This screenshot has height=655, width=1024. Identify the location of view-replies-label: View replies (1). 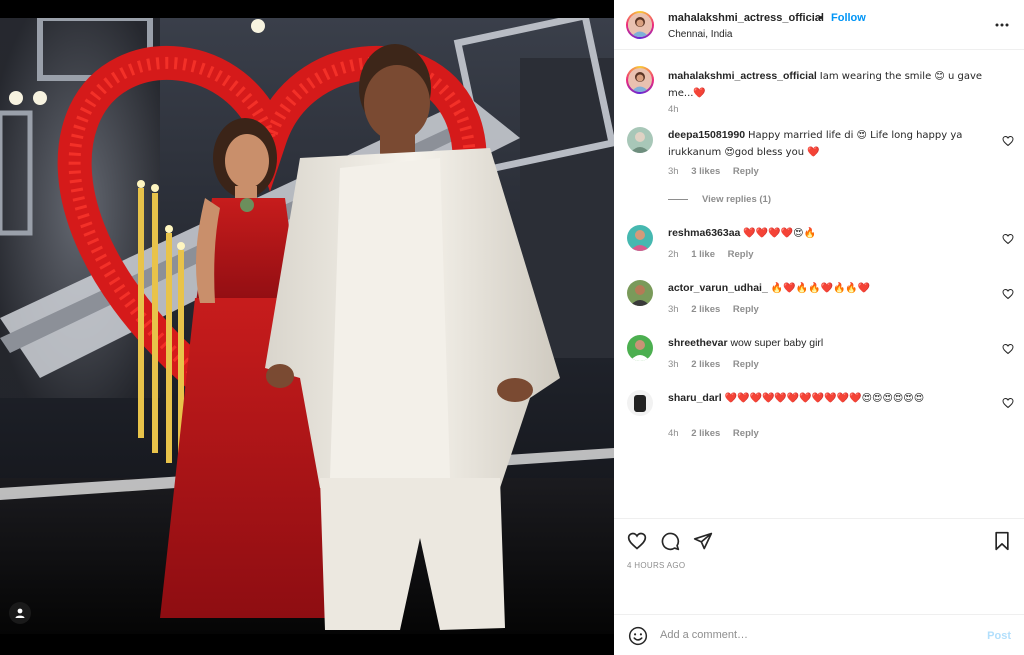
(736, 199).